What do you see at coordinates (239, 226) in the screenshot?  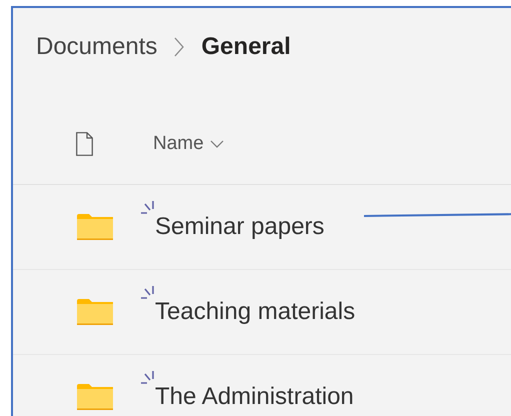 I see `folder-name: Seminar papers` at bounding box center [239, 226].